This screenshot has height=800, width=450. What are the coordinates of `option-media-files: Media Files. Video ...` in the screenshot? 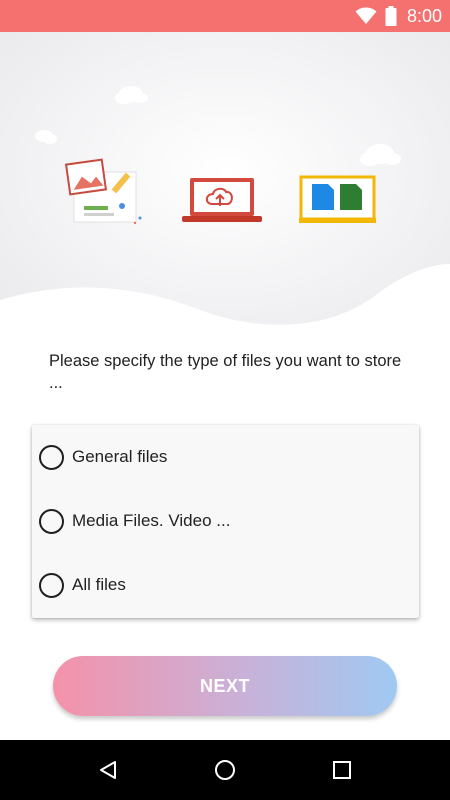 It's located at (225, 521).